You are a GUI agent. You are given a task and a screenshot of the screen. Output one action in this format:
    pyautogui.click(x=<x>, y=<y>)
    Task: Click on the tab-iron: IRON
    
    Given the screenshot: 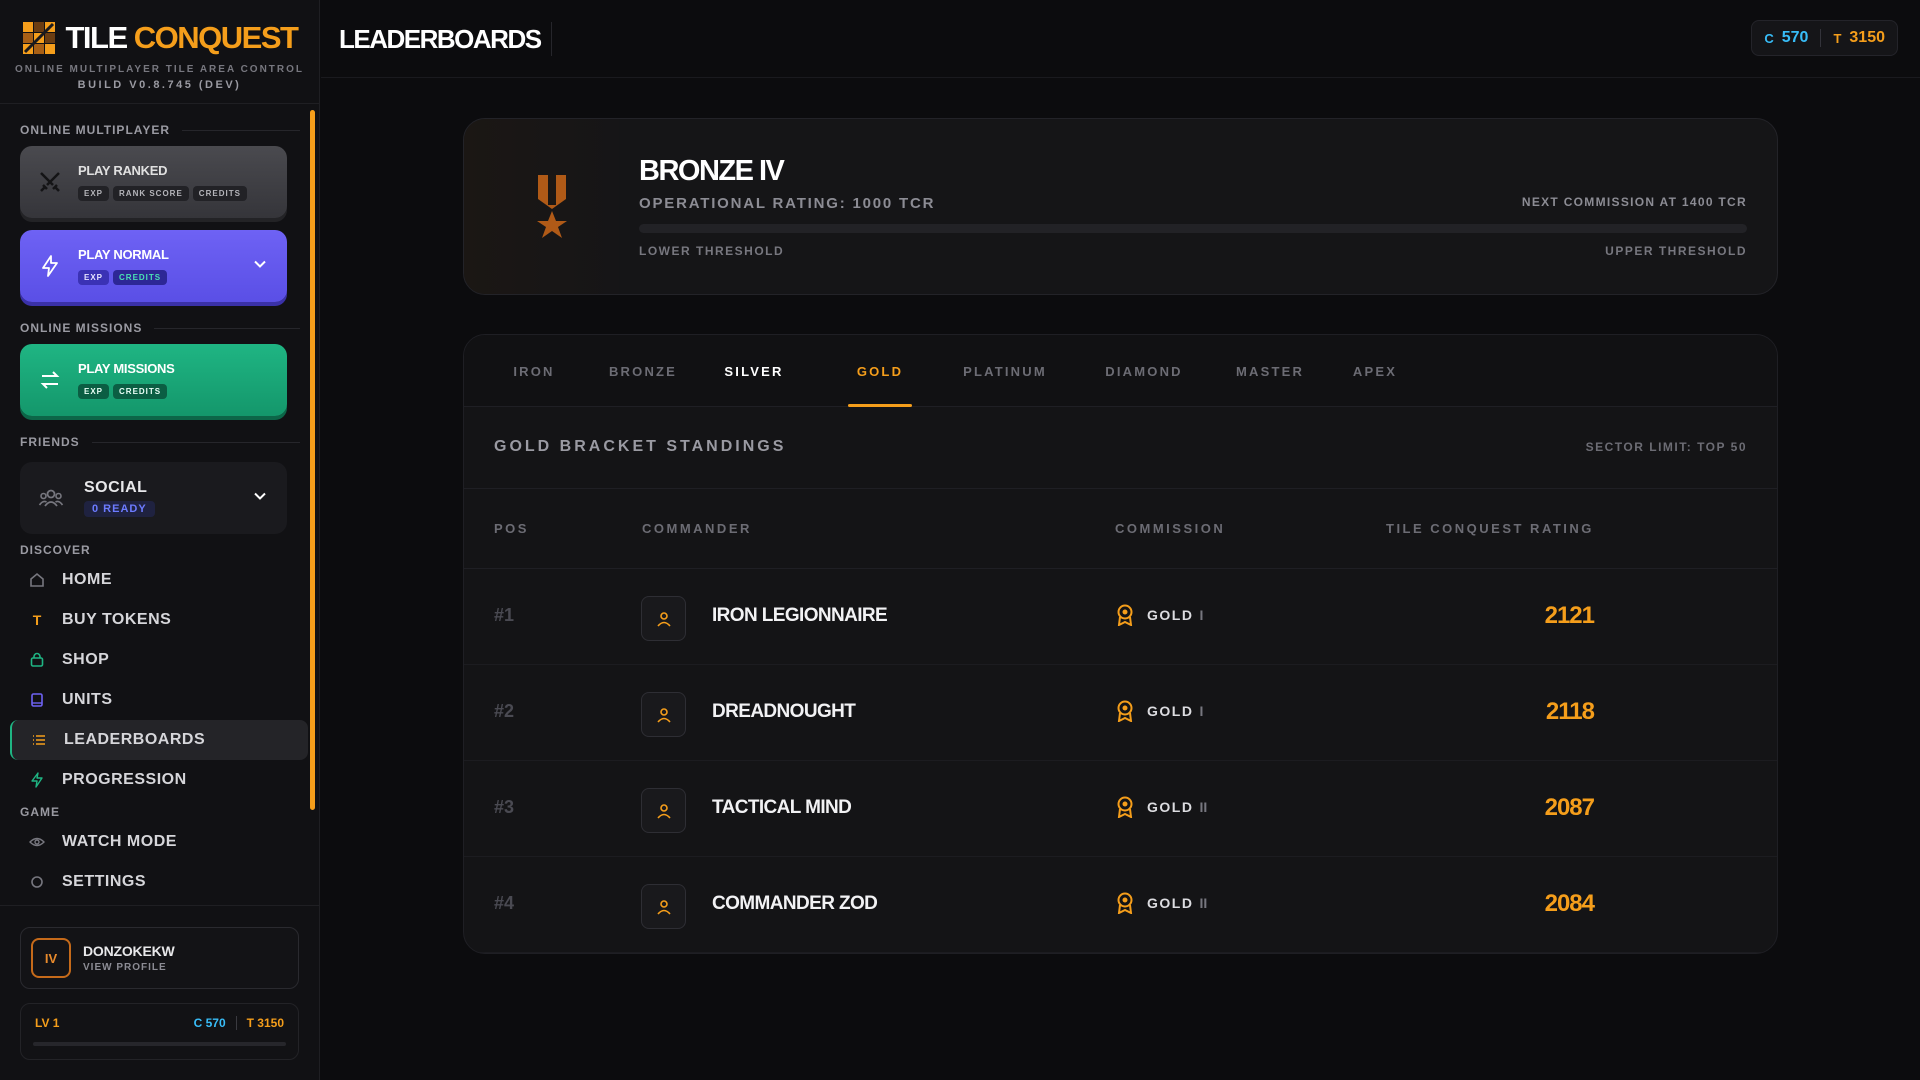 What is the action you would take?
    pyautogui.click(x=534, y=371)
    